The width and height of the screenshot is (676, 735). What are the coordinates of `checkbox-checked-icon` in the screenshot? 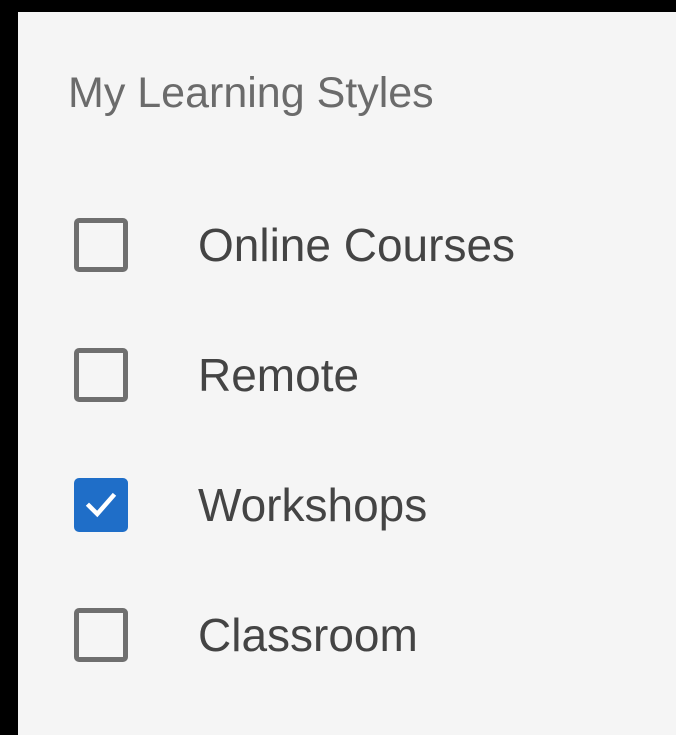 It's located at (101, 505).